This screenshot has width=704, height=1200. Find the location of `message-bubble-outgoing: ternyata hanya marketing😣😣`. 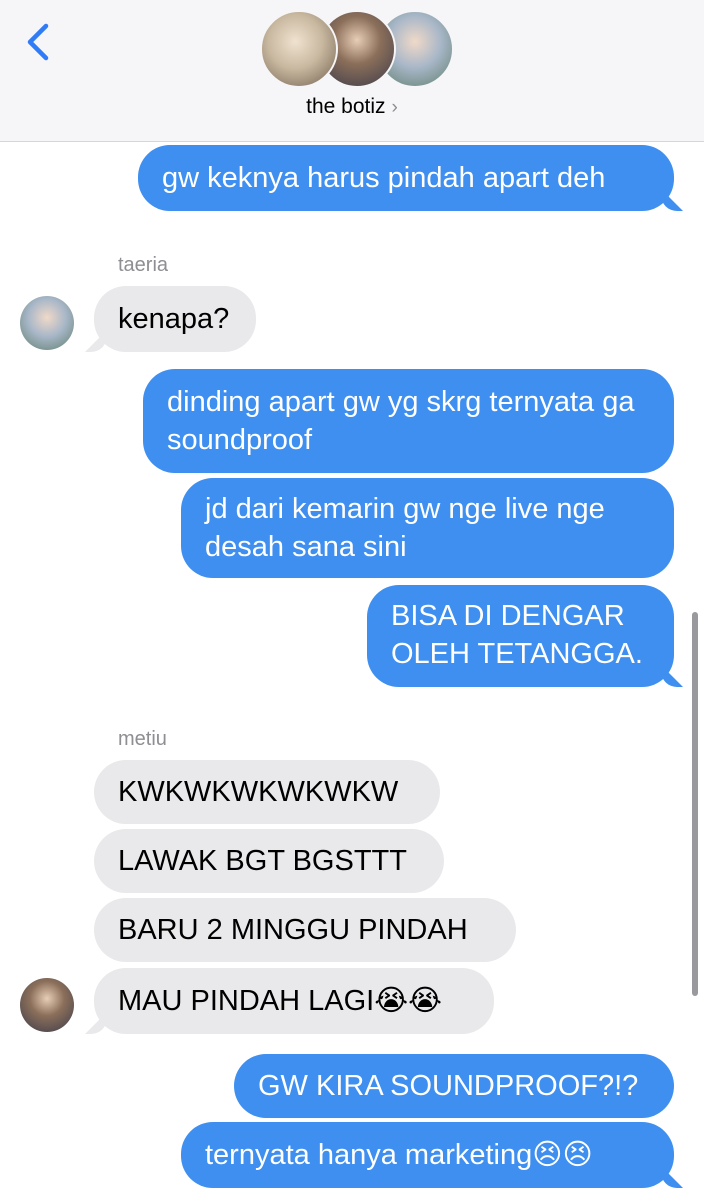

message-bubble-outgoing: ternyata hanya marketing😣😣 is located at coordinates (427, 1155).